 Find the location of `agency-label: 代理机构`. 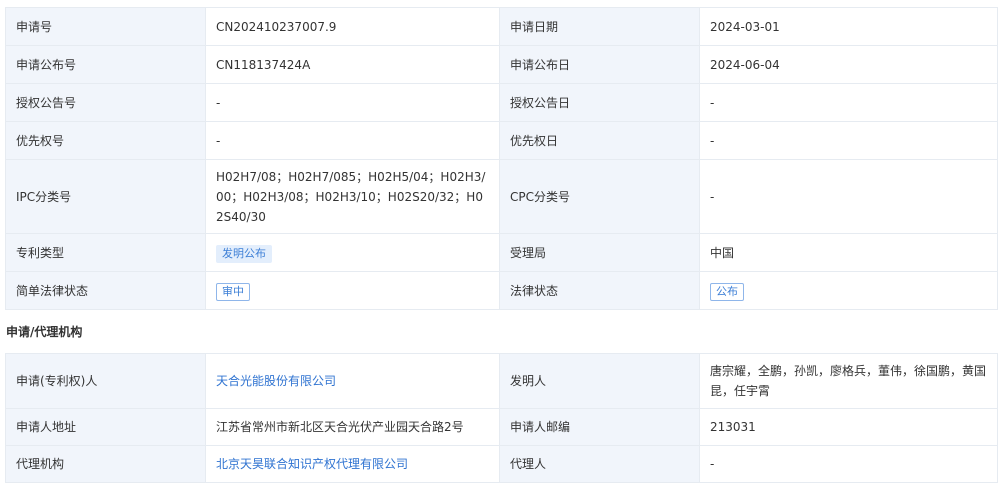

agency-label: 代理机构 is located at coordinates (105, 464).